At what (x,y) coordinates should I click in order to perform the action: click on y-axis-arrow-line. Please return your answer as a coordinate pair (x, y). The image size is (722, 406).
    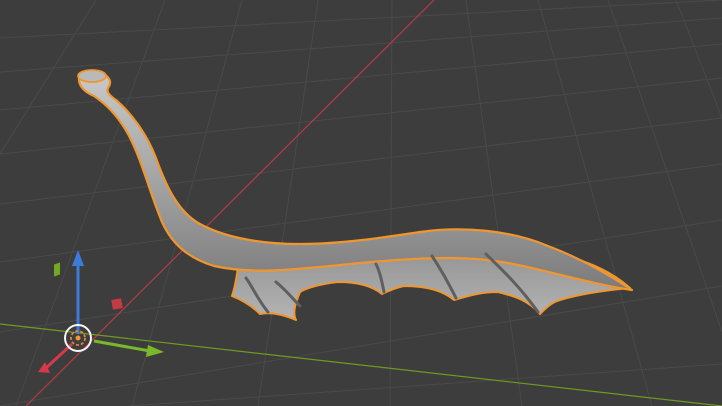
    Looking at the image, I should click on (122, 346).